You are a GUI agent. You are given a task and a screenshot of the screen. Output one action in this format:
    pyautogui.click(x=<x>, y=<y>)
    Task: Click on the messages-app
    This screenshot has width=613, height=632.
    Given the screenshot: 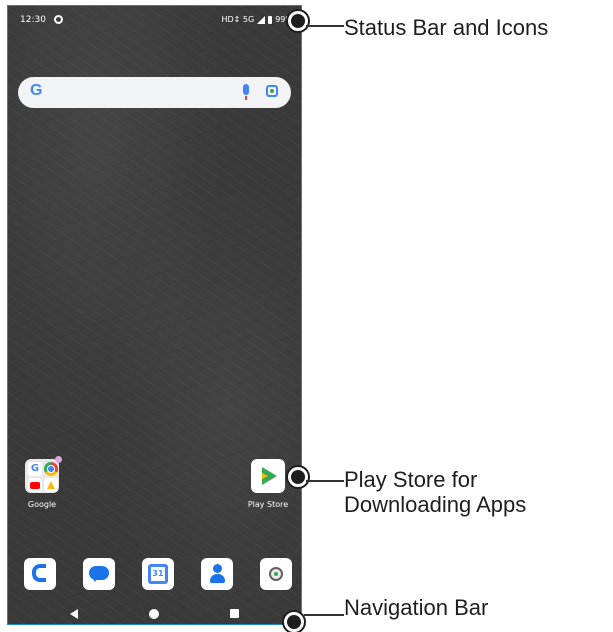 What is the action you would take?
    pyautogui.click(x=99, y=574)
    